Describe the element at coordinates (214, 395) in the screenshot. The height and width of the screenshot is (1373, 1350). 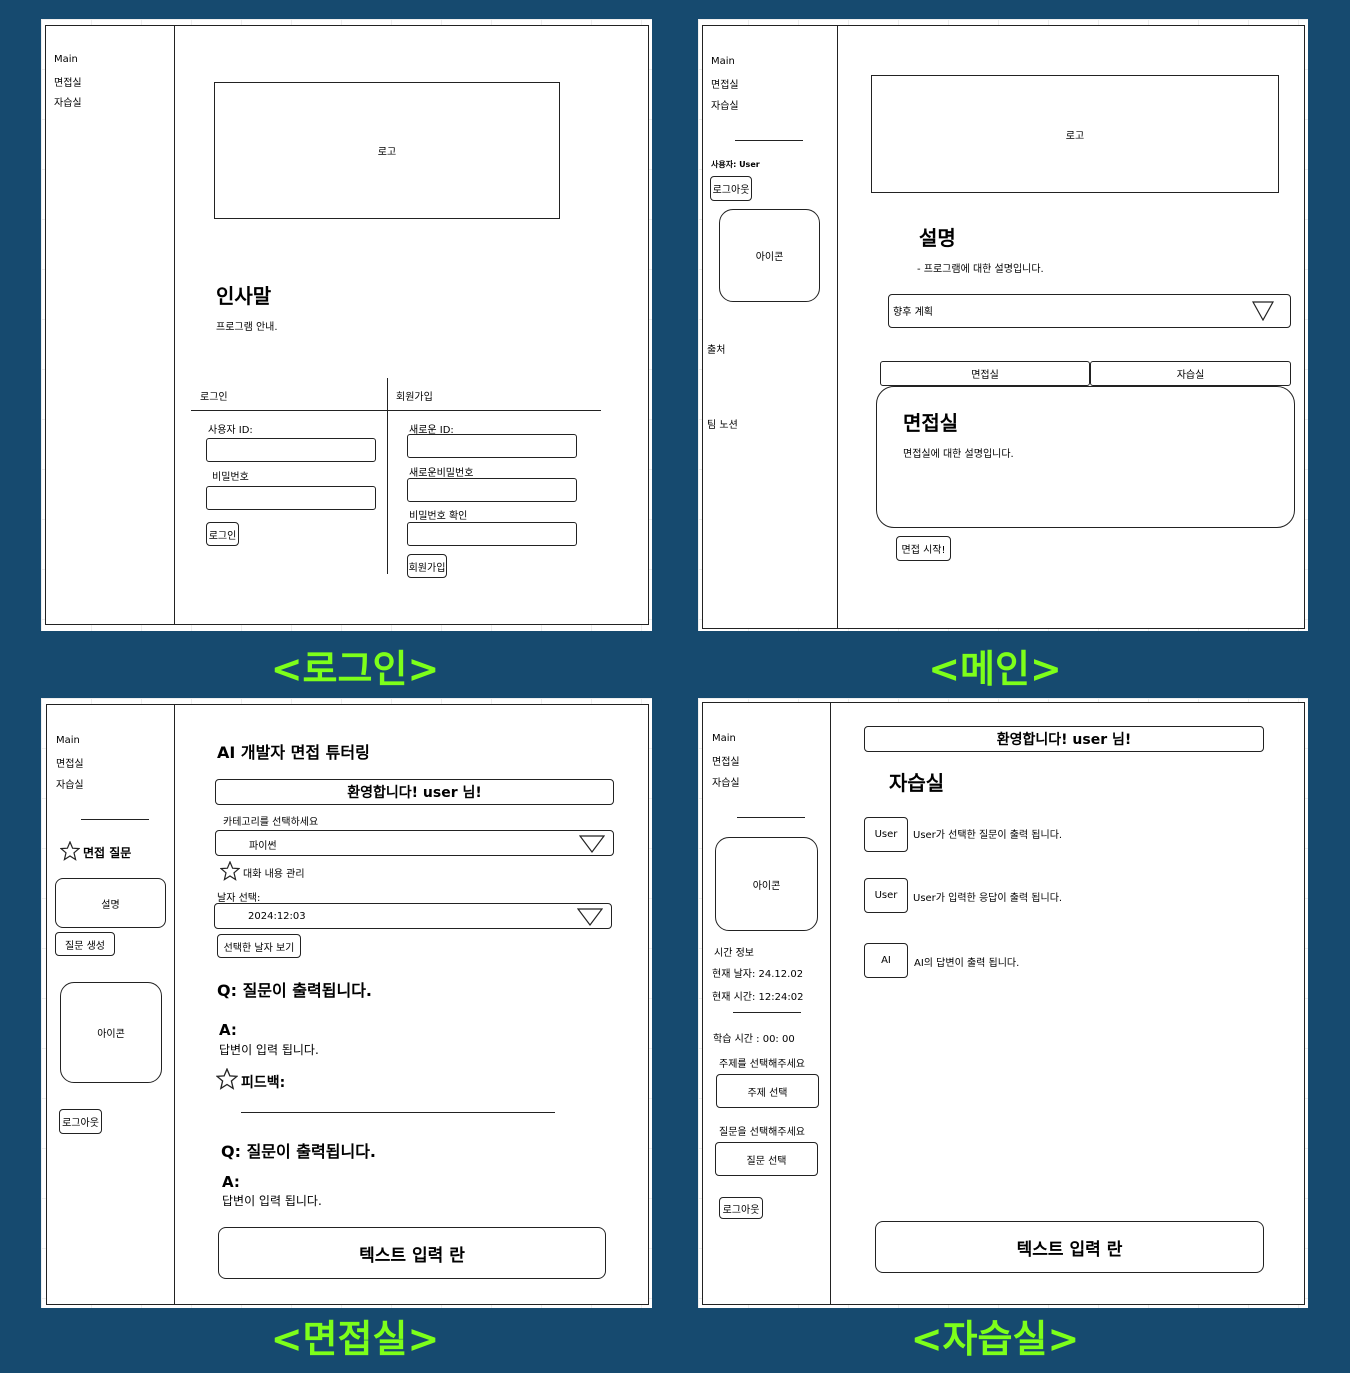
I see `login-tab: 로그인` at that location.